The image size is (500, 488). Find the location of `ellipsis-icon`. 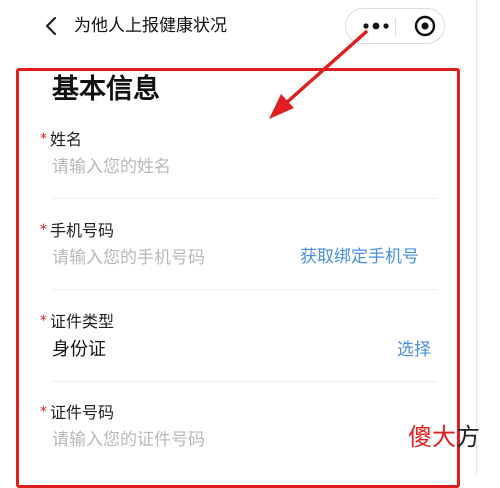

ellipsis-icon is located at coordinates (376, 26).